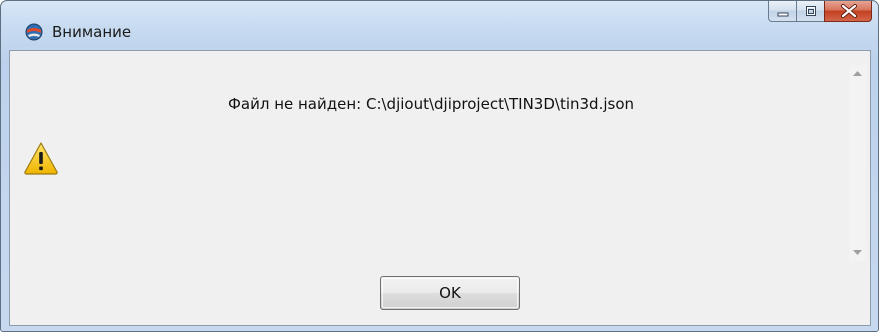  I want to click on maximize-button, so click(810, 11).